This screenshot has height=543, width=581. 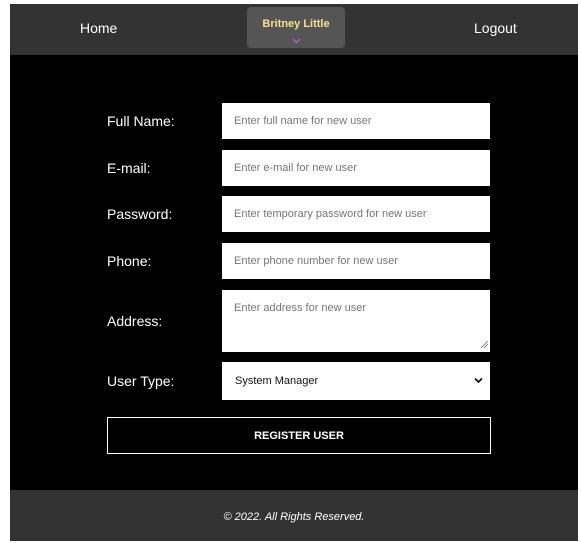 I want to click on resize-grip-icon, so click(x=484, y=344).